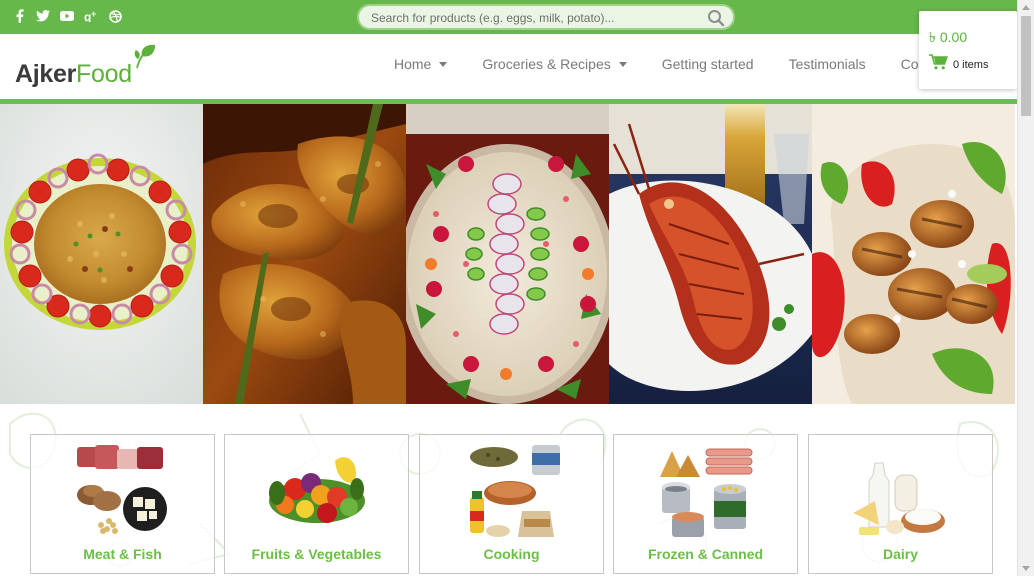  Describe the element at coordinates (511, 491) in the screenshot. I see `cooking-image` at that location.